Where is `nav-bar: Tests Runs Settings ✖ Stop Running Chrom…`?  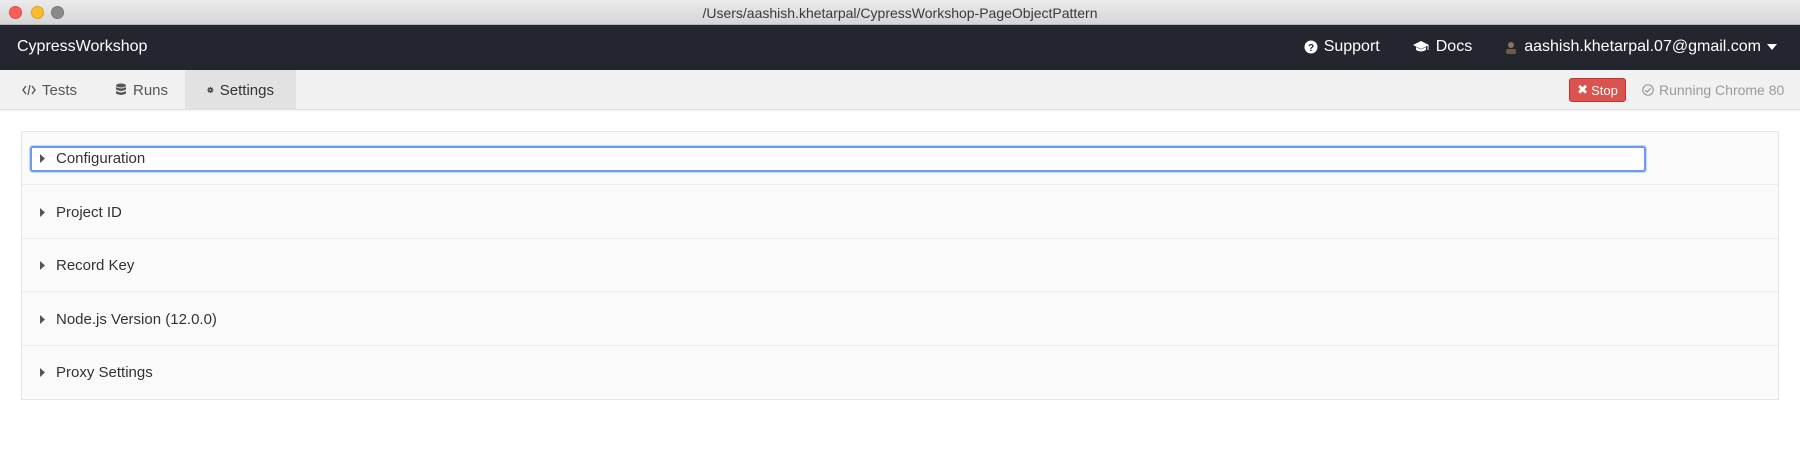
nav-bar: Tests Runs Settings ✖ Stop Running Chrom… is located at coordinates (900, 90).